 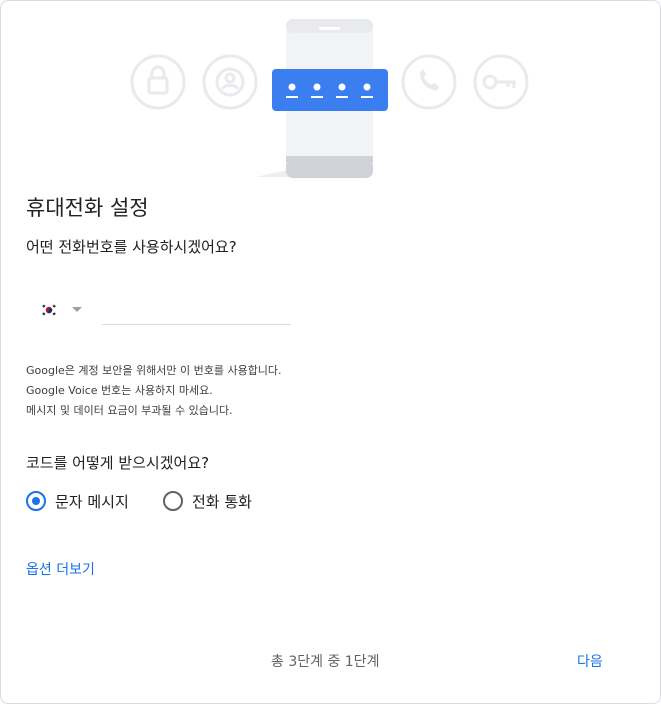 I want to click on more-options-link: 옵션 더보기, so click(x=60, y=569).